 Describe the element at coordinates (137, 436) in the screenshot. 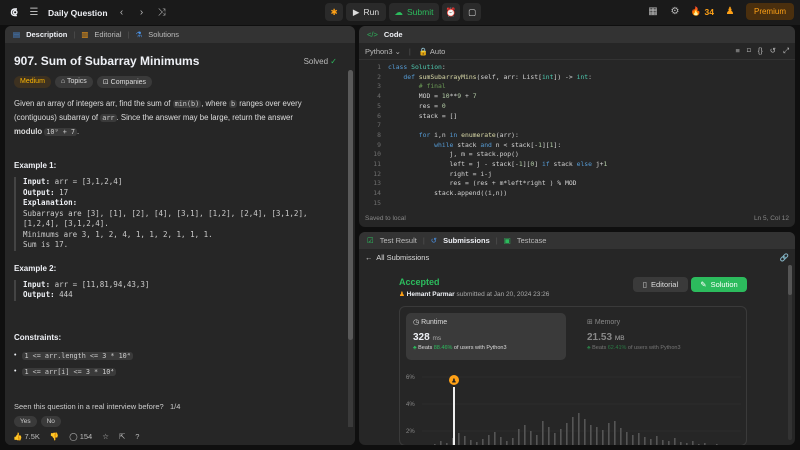

I see `help-icon: ?` at that location.